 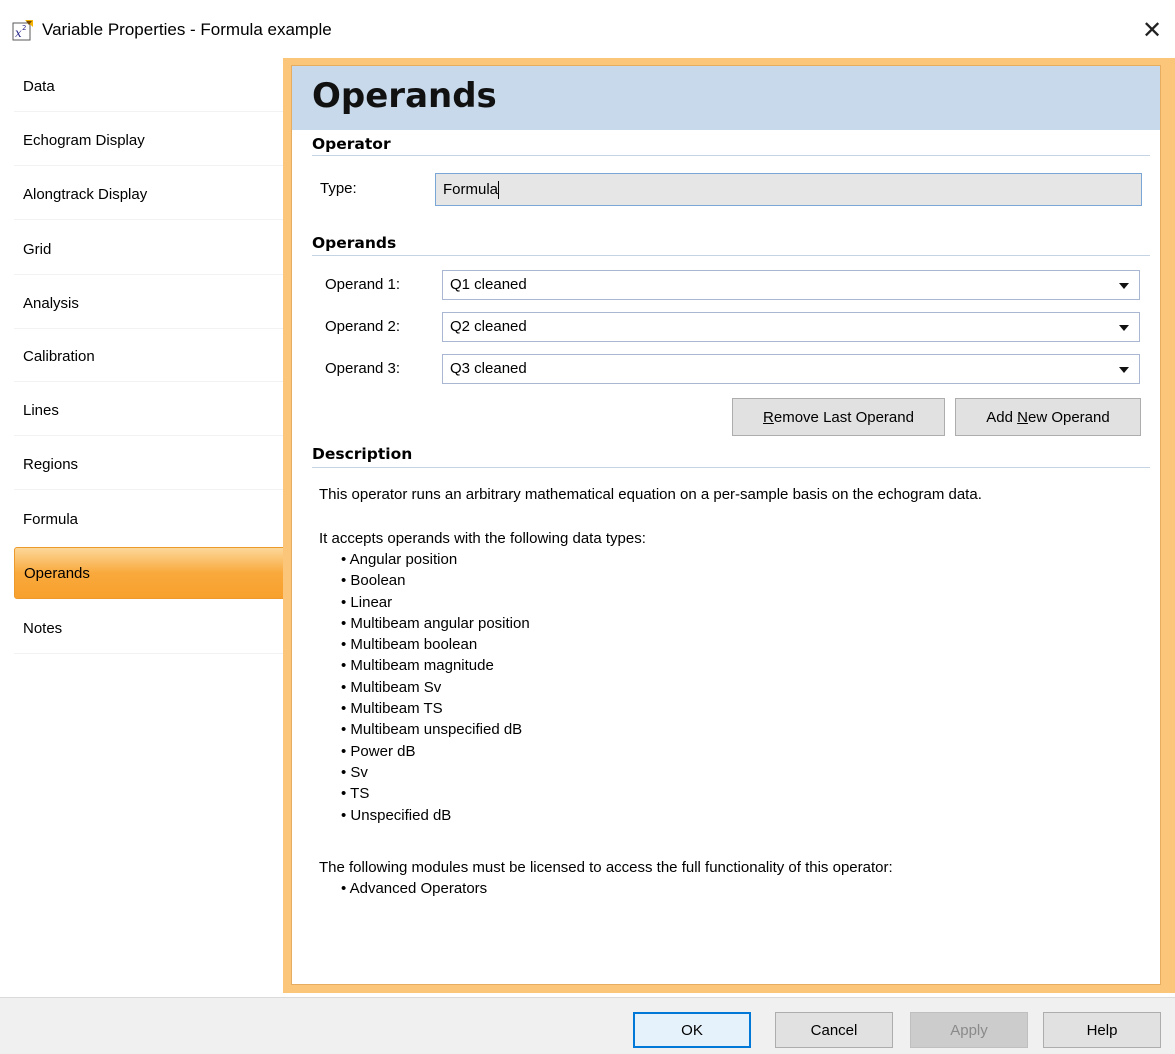 What do you see at coordinates (587, 1025) in the screenshot?
I see `dialog-footer: OK Cancel Apply Help` at bounding box center [587, 1025].